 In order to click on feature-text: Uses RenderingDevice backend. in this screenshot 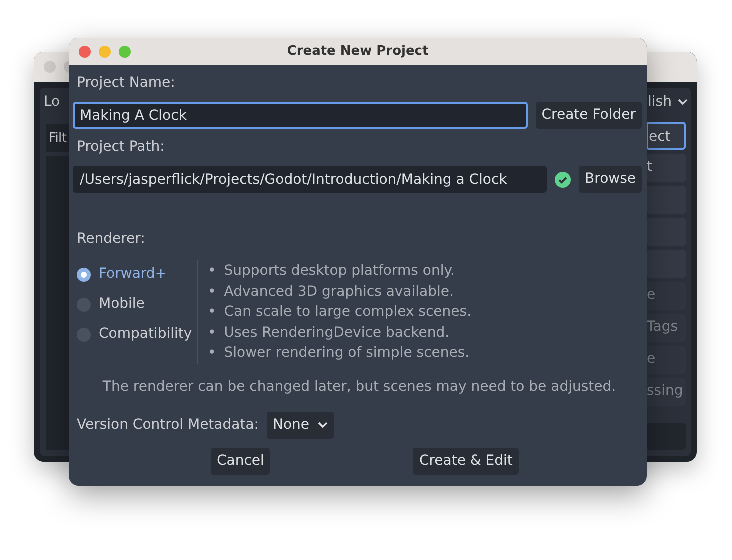, I will do `click(337, 333)`.